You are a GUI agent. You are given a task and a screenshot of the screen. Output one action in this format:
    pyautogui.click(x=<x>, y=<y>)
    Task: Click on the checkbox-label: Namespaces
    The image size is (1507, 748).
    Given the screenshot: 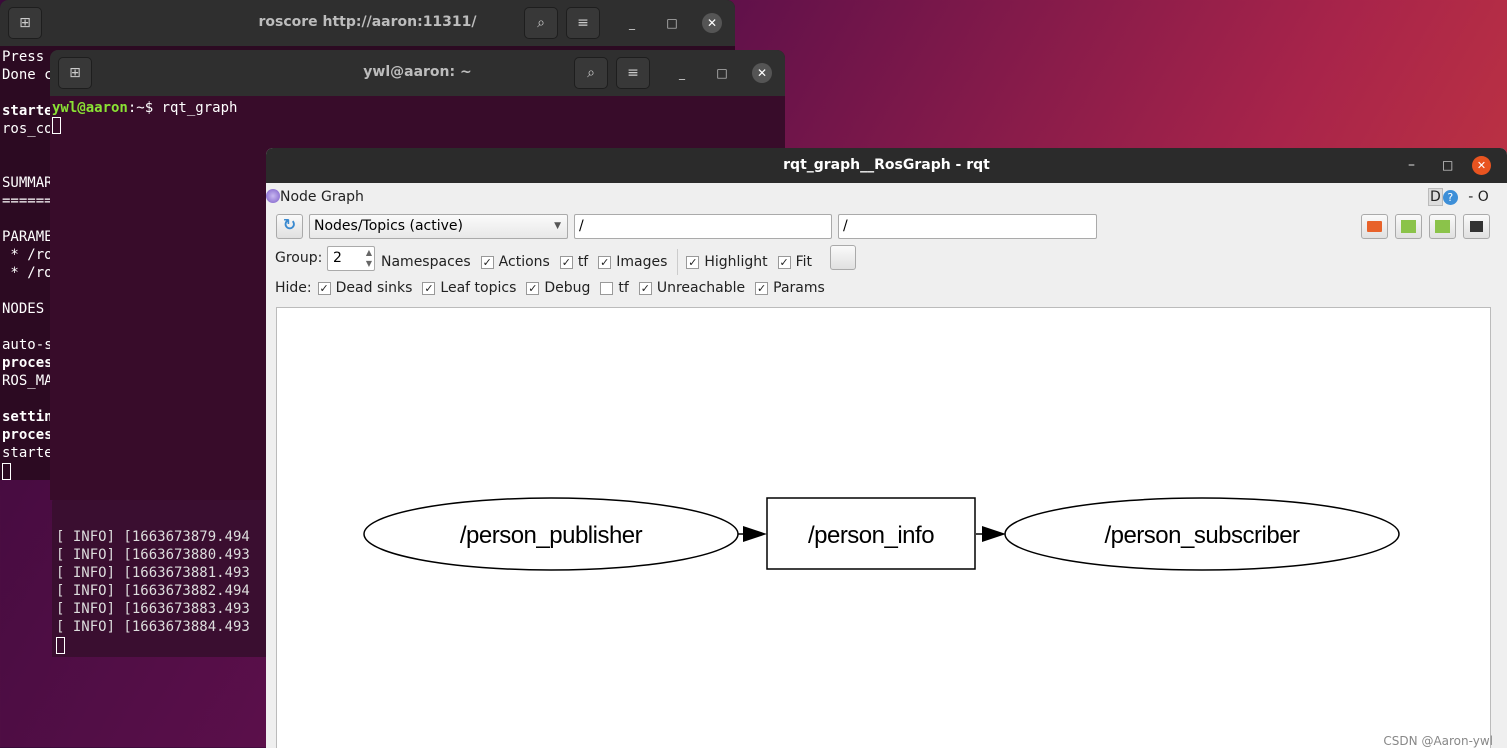 What is the action you would take?
    pyautogui.click(x=426, y=262)
    